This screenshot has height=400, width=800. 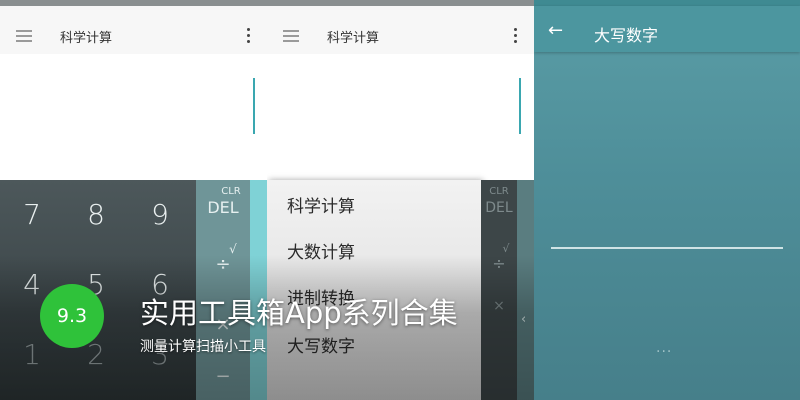 I want to click on multiply-button: ×, so click(x=499, y=306).